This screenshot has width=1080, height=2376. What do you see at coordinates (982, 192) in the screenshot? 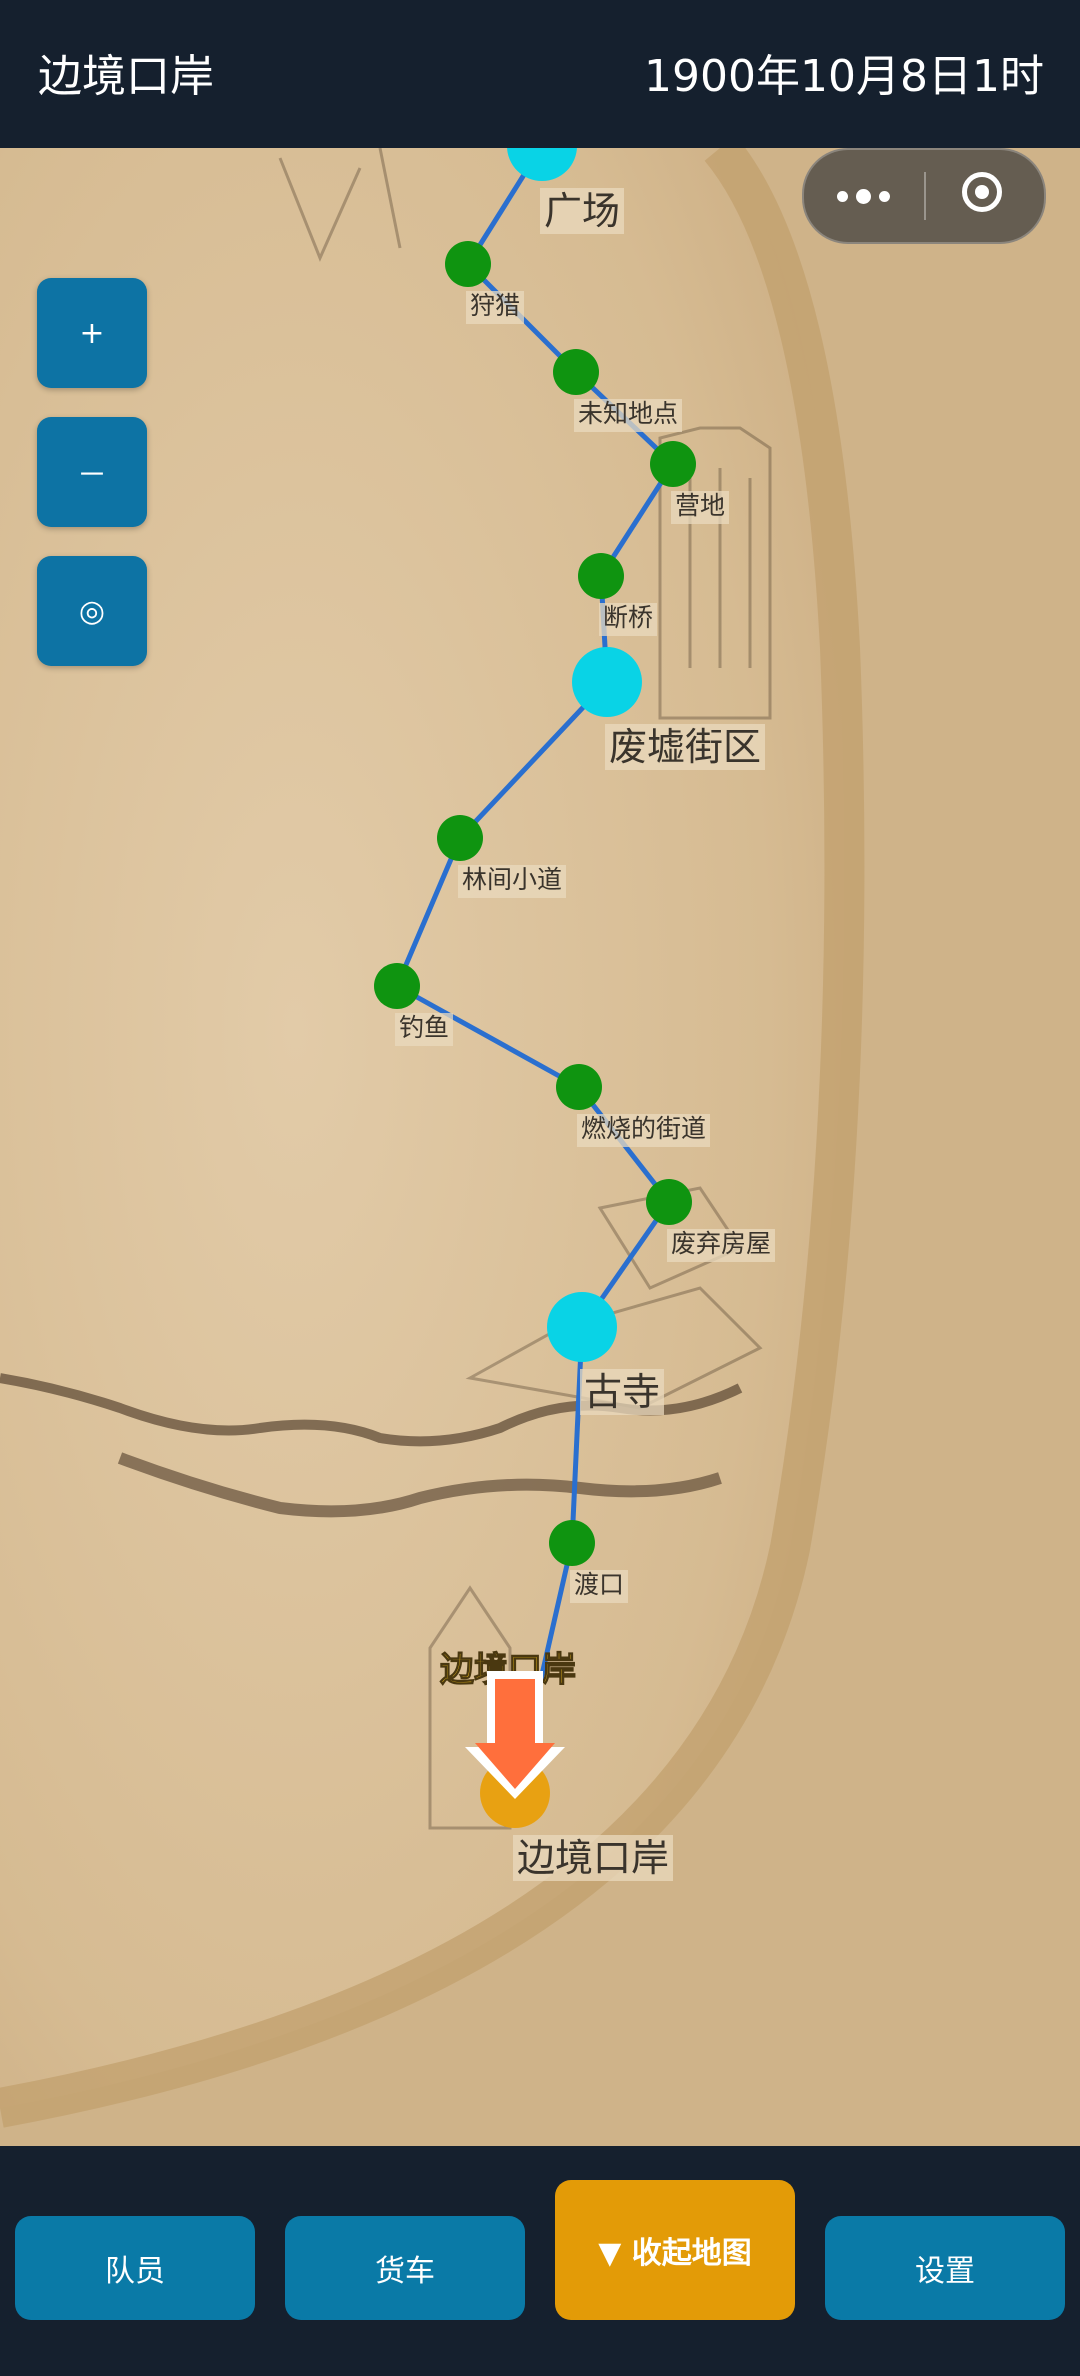
I see `target-close-icon` at bounding box center [982, 192].